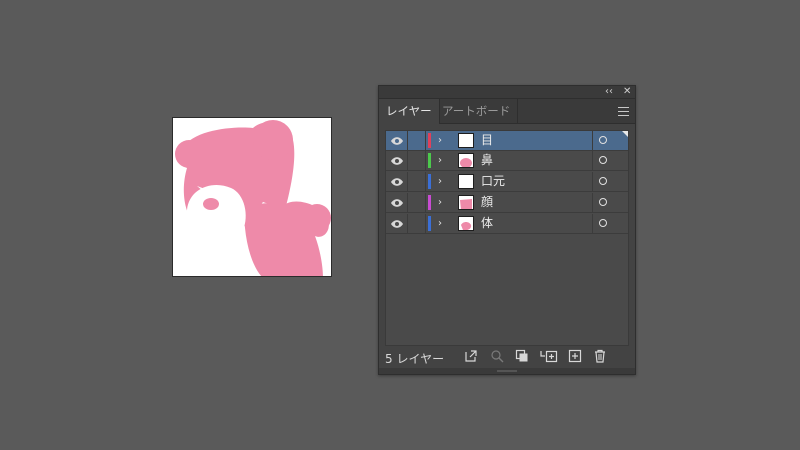  What do you see at coordinates (625, 134) in the screenshot?
I see `selection-corner-icon` at bounding box center [625, 134].